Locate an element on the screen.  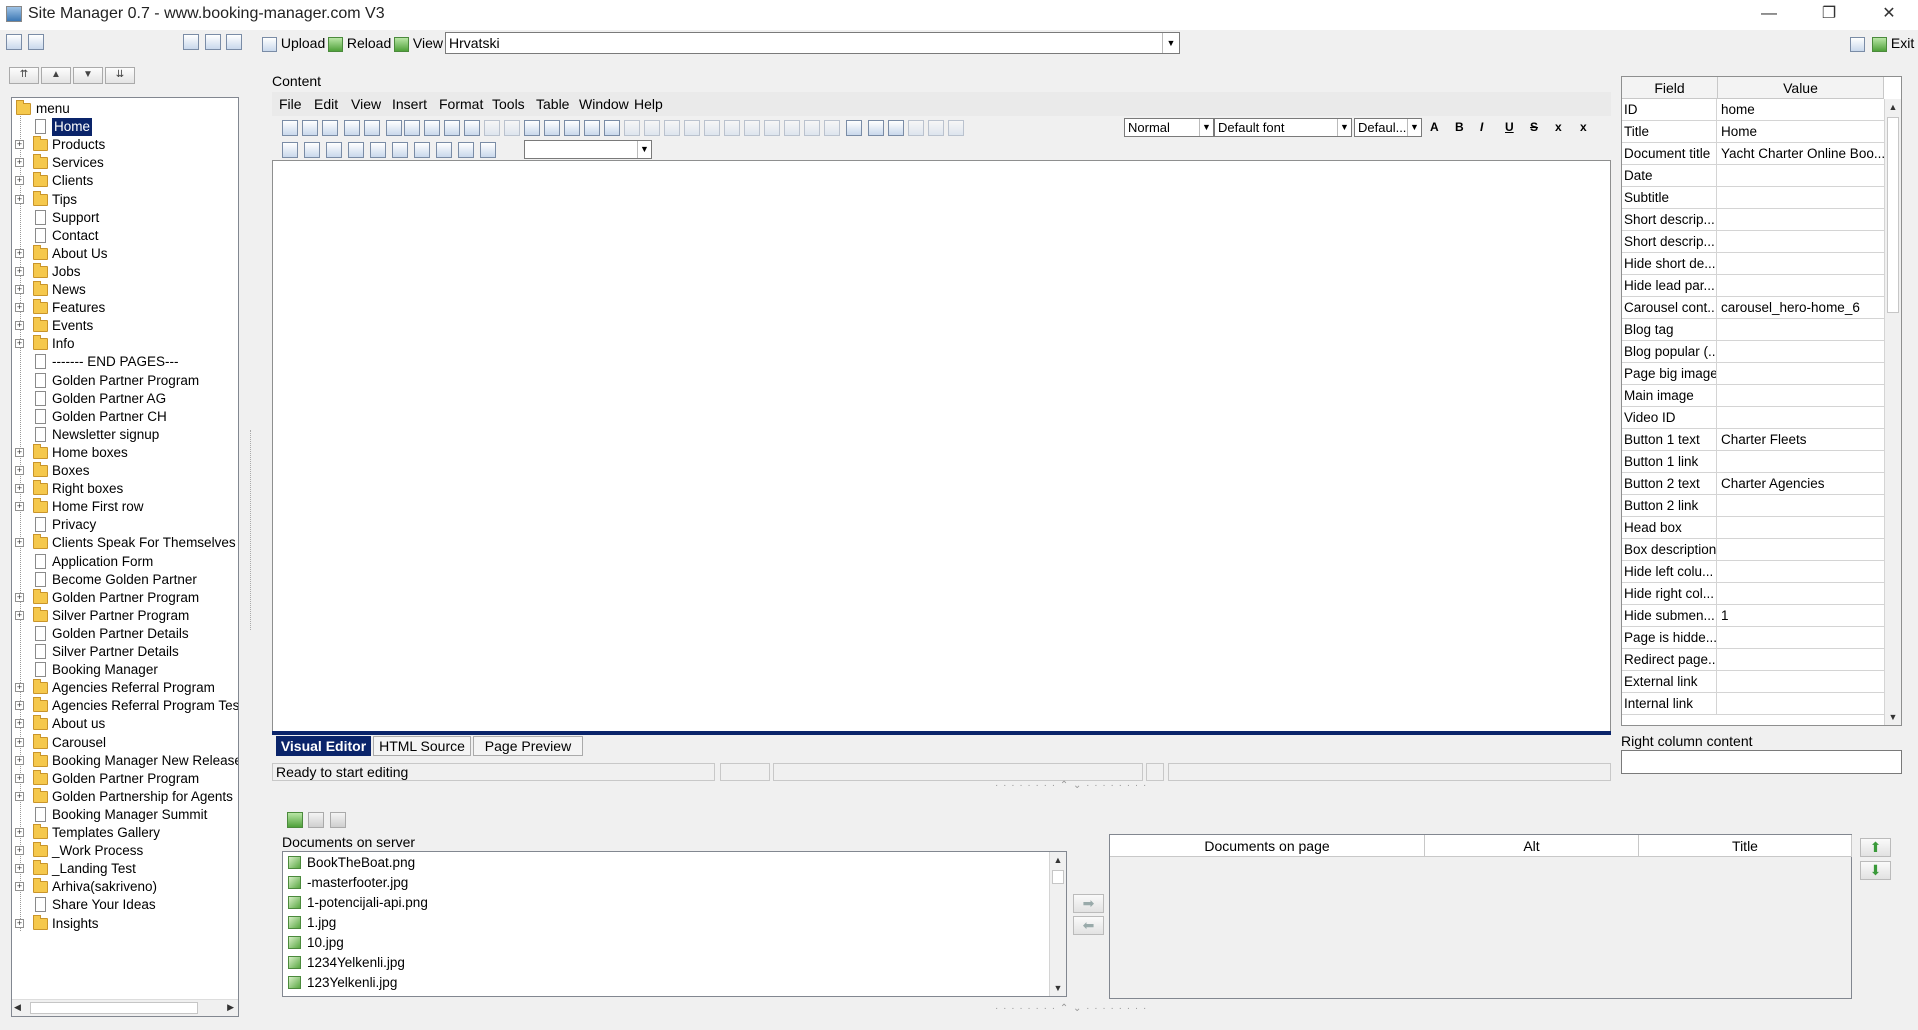
format-select: Normal ▼ is located at coordinates (1169, 127).